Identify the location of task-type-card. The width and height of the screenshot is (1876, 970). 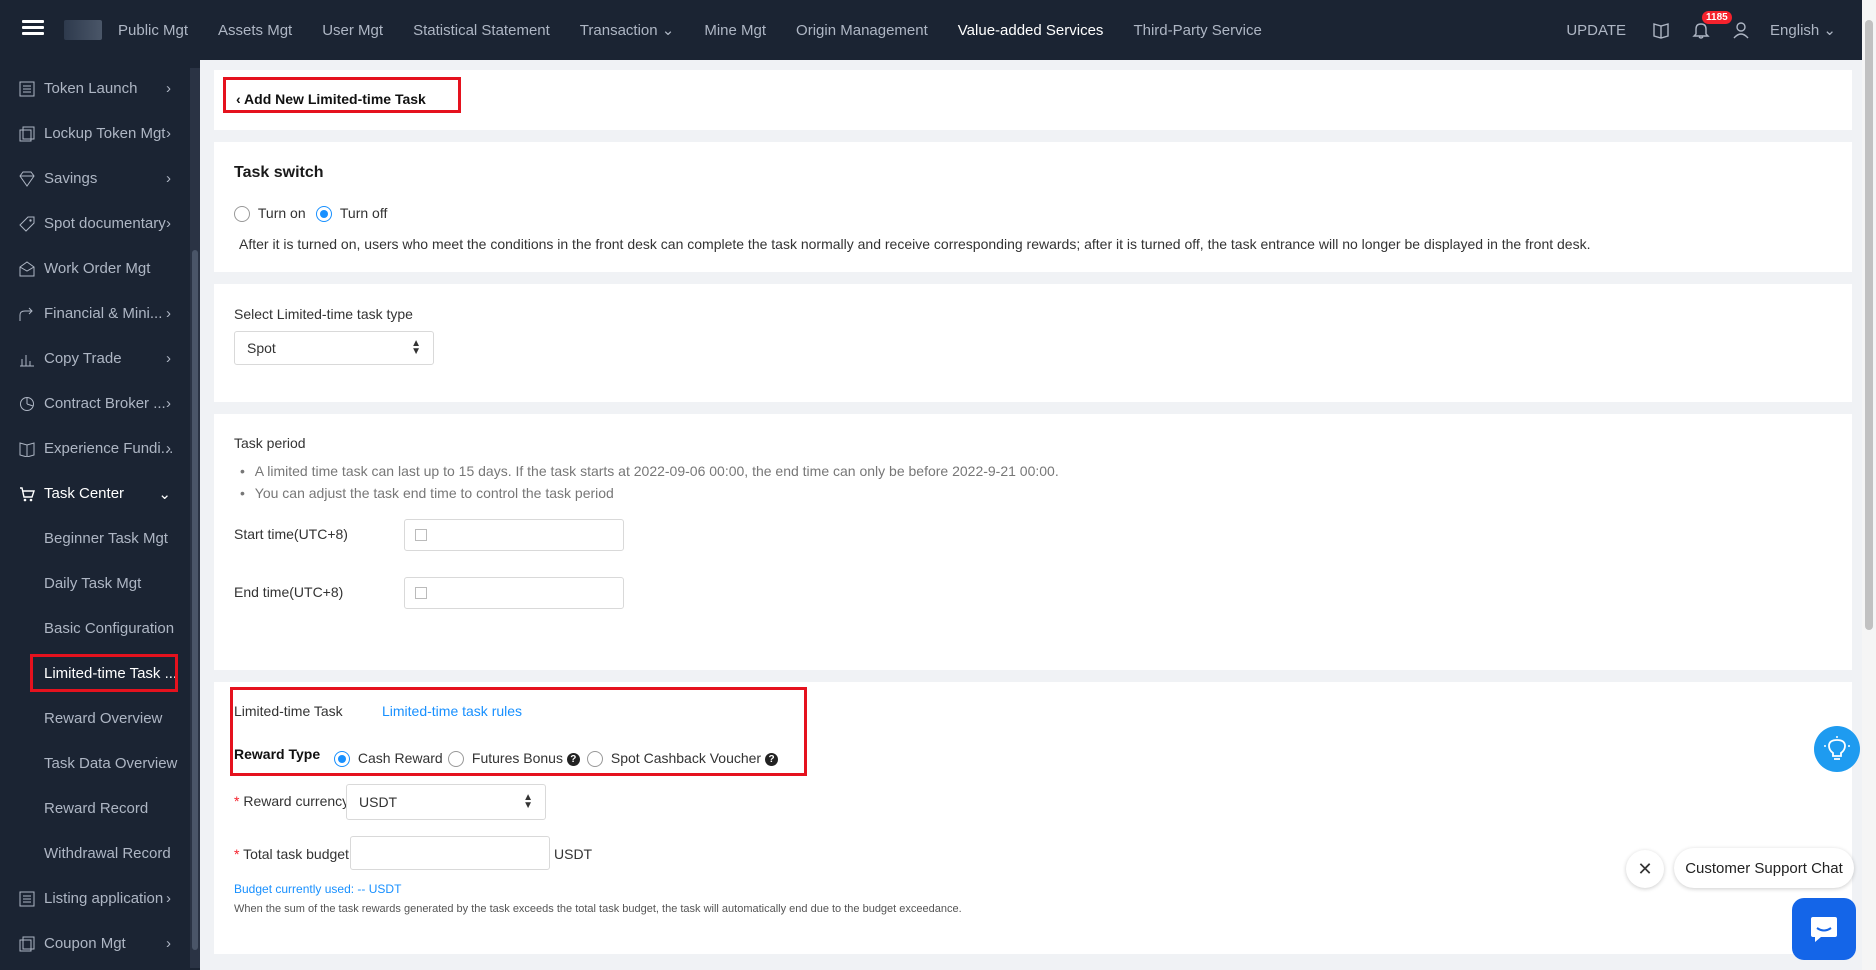
(1033, 343).